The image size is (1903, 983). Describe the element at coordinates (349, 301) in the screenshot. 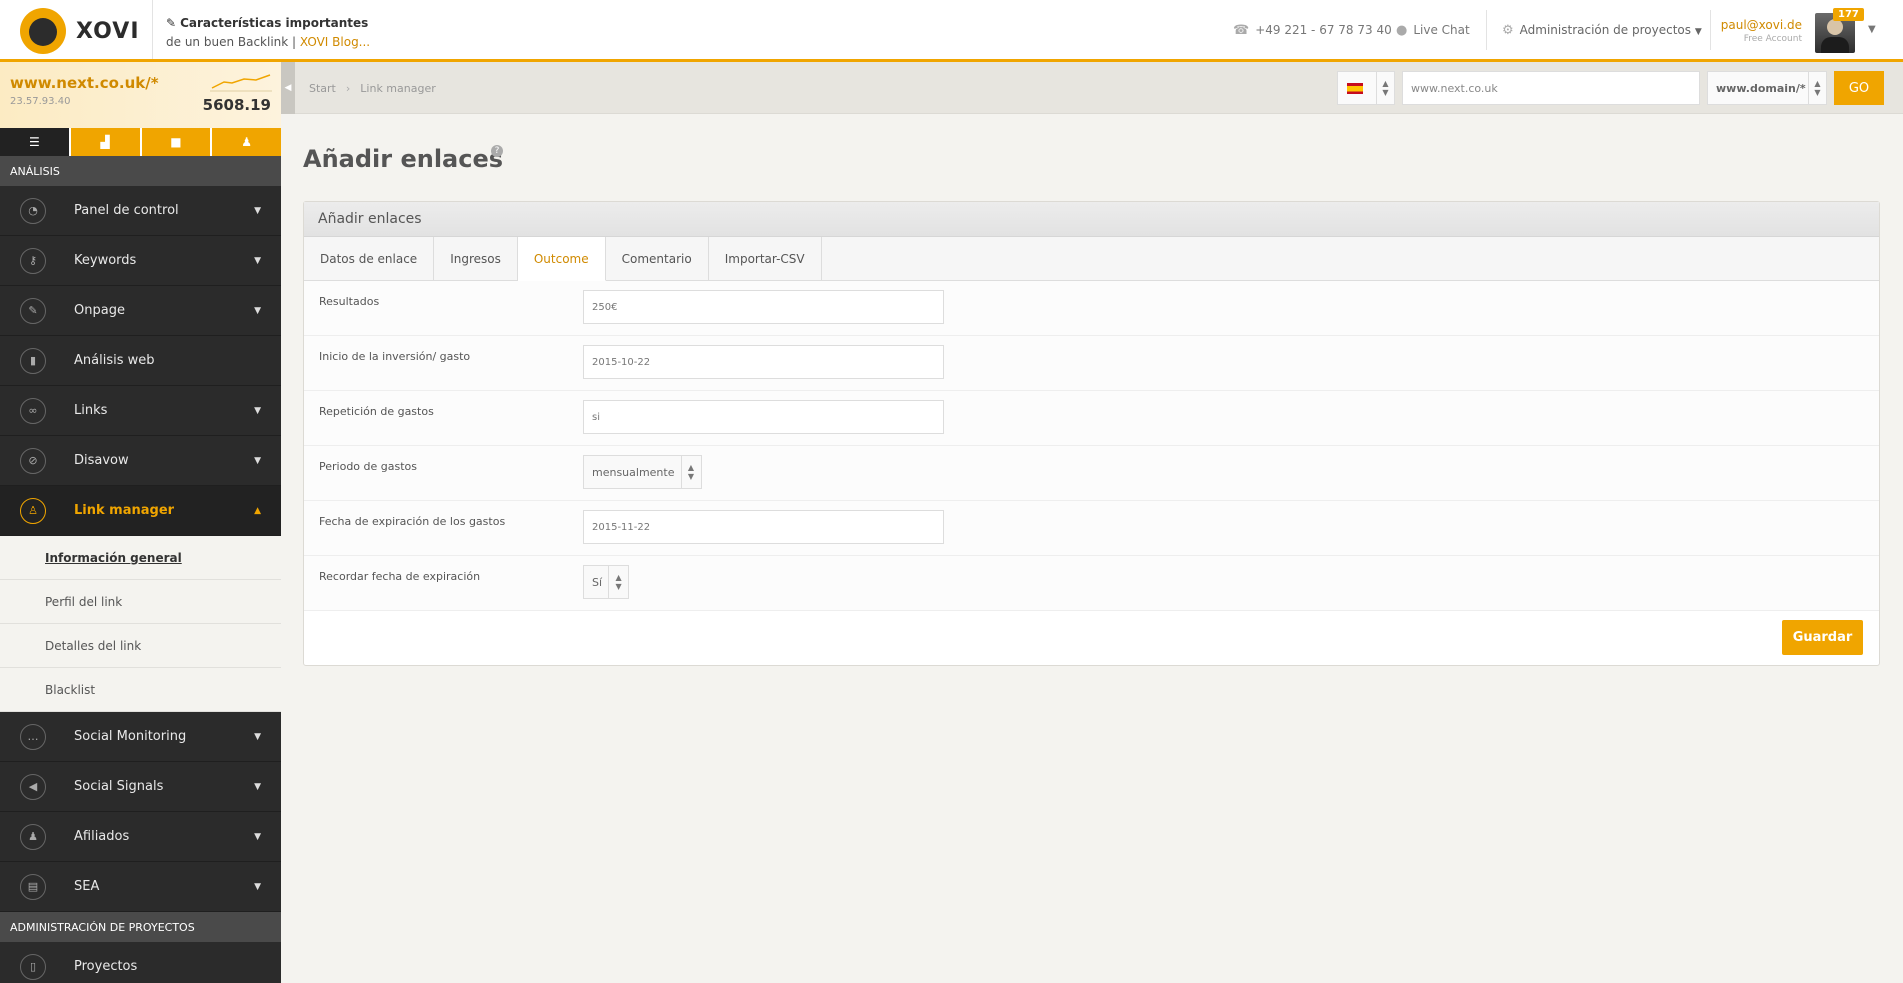

I see `resultados-label: Resultados` at that location.